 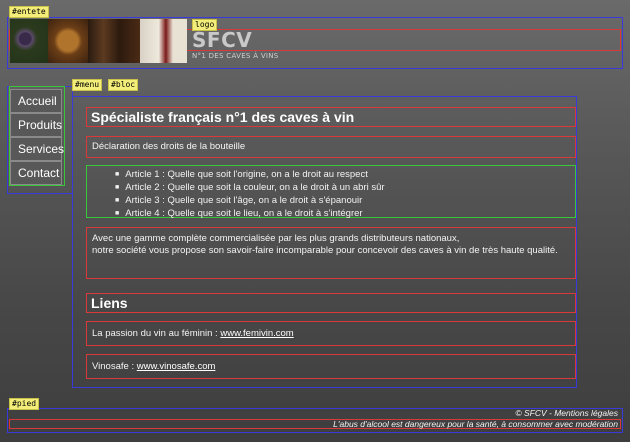 I want to click on footer-copyright: © SFCV - Mentions légales, so click(x=566, y=413).